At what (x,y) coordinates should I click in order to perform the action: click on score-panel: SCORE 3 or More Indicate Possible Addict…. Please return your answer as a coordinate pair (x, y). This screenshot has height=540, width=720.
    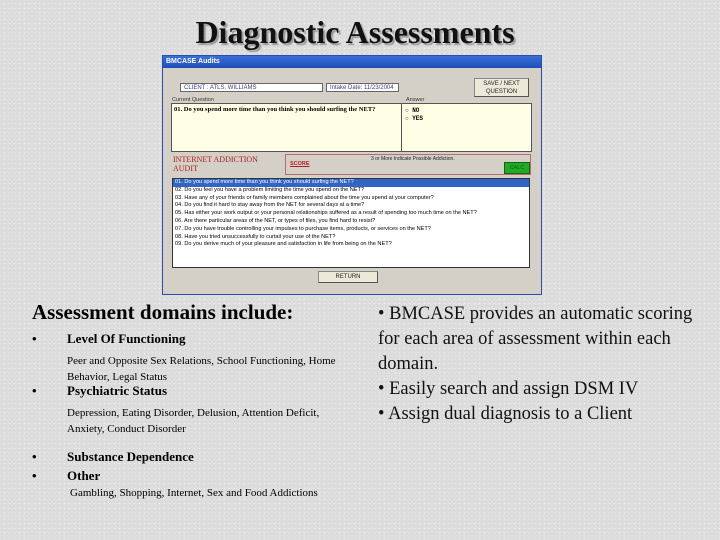
    Looking at the image, I should click on (408, 164).